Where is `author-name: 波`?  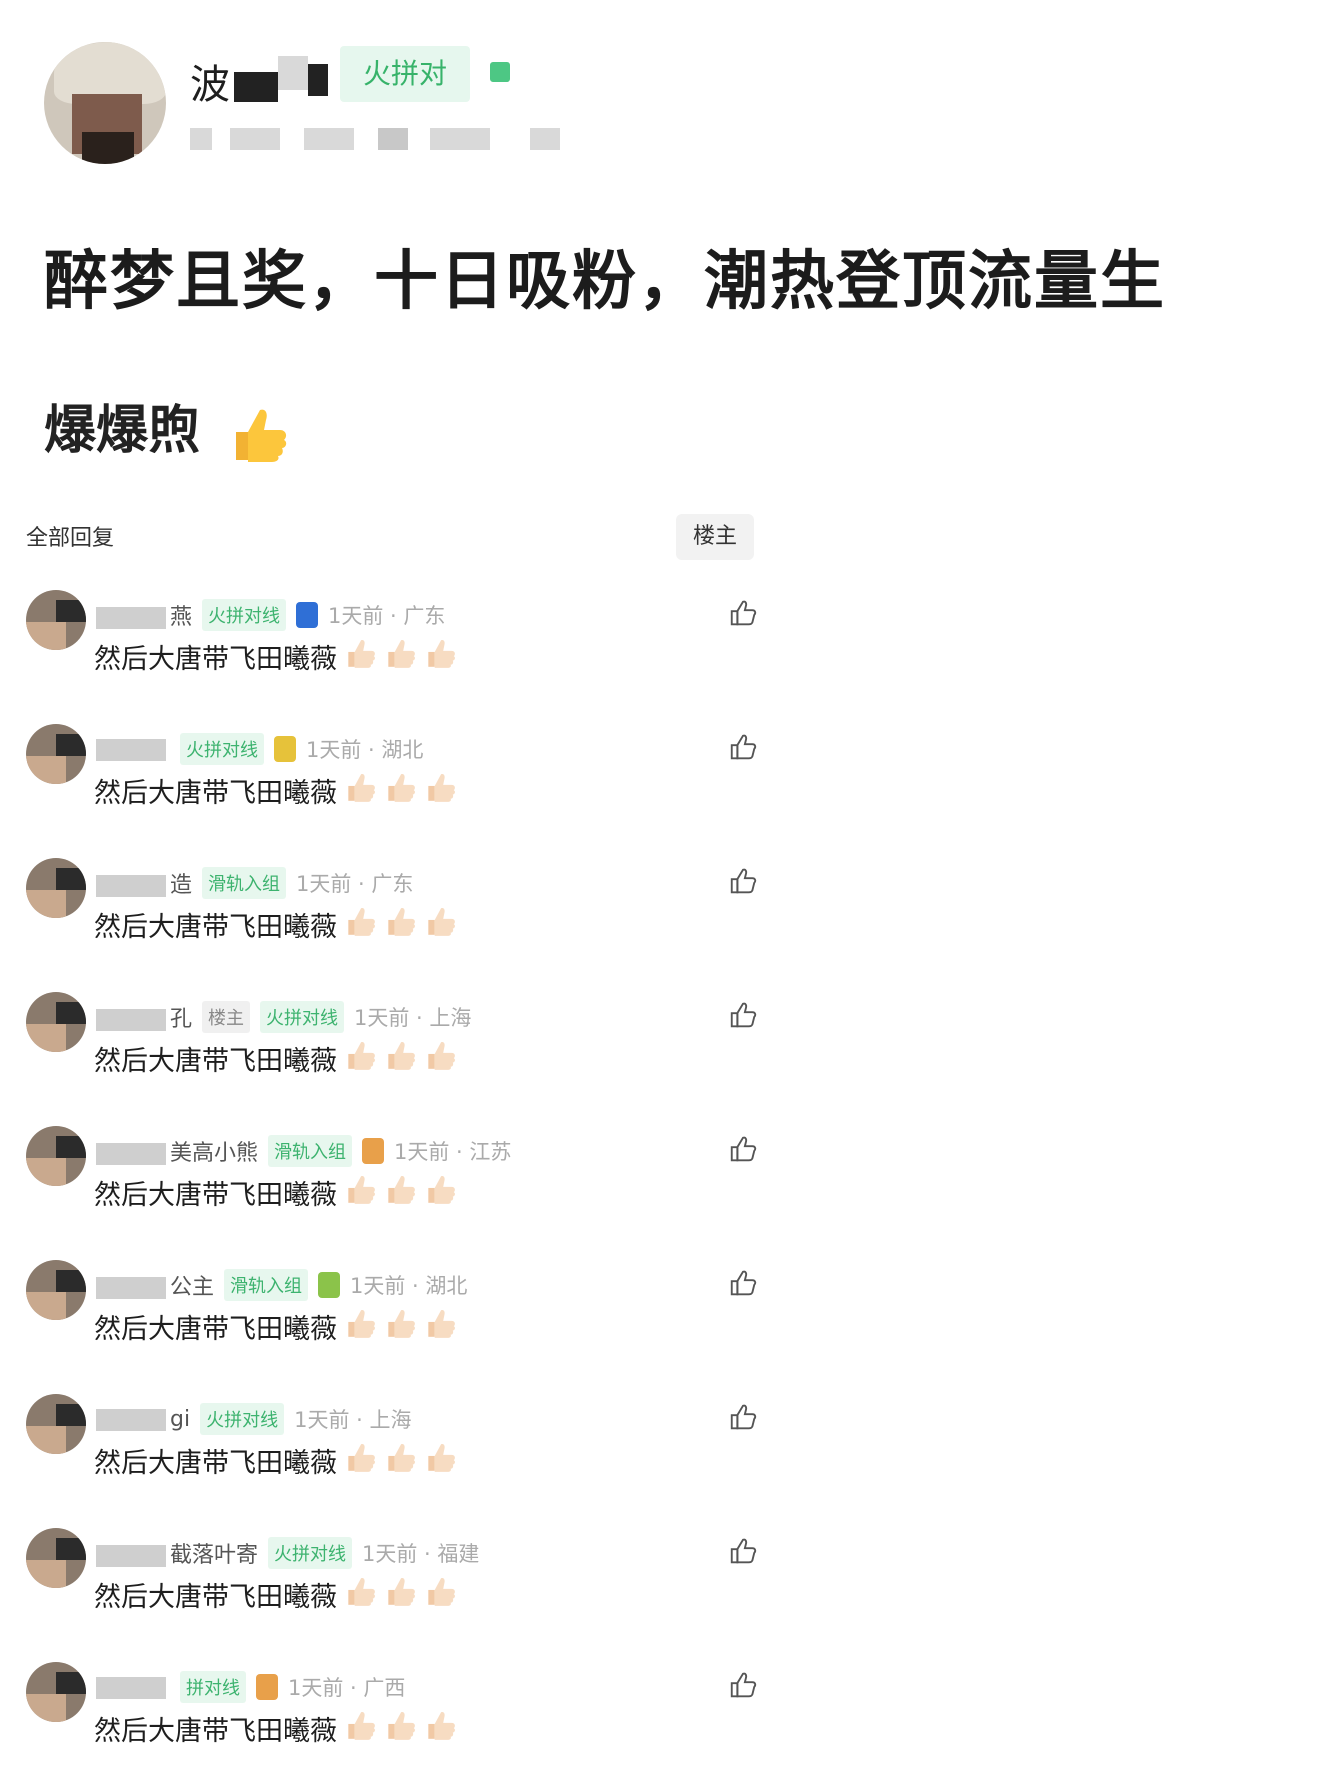
author-name: 波 is located at coordinates (210, 81).